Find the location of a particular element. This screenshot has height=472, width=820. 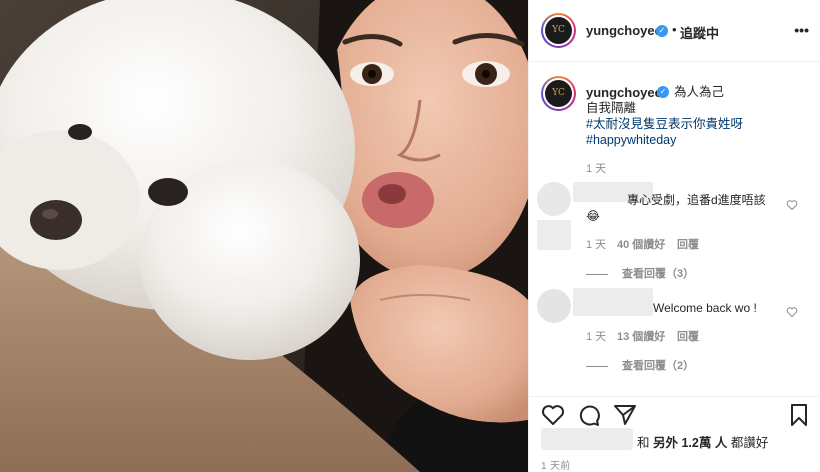

save-bookmark-icon is located at coordinates (799, 415).